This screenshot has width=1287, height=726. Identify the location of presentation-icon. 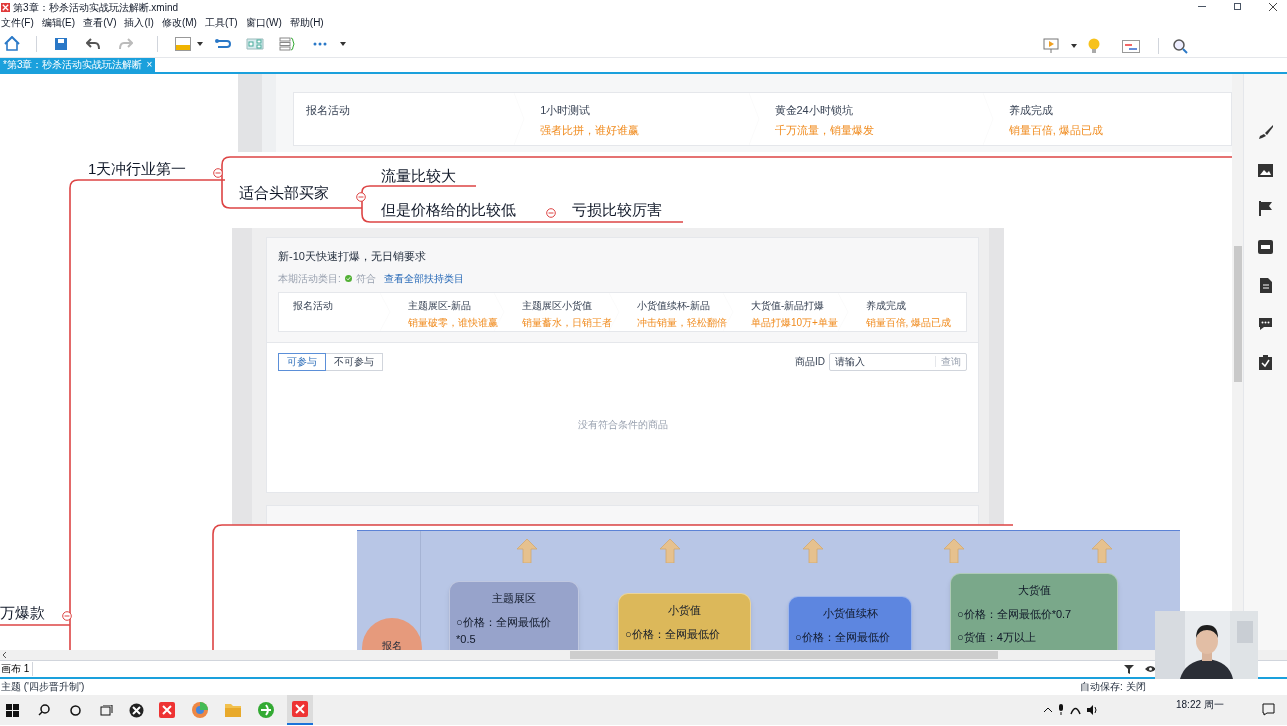
(1051, 46).